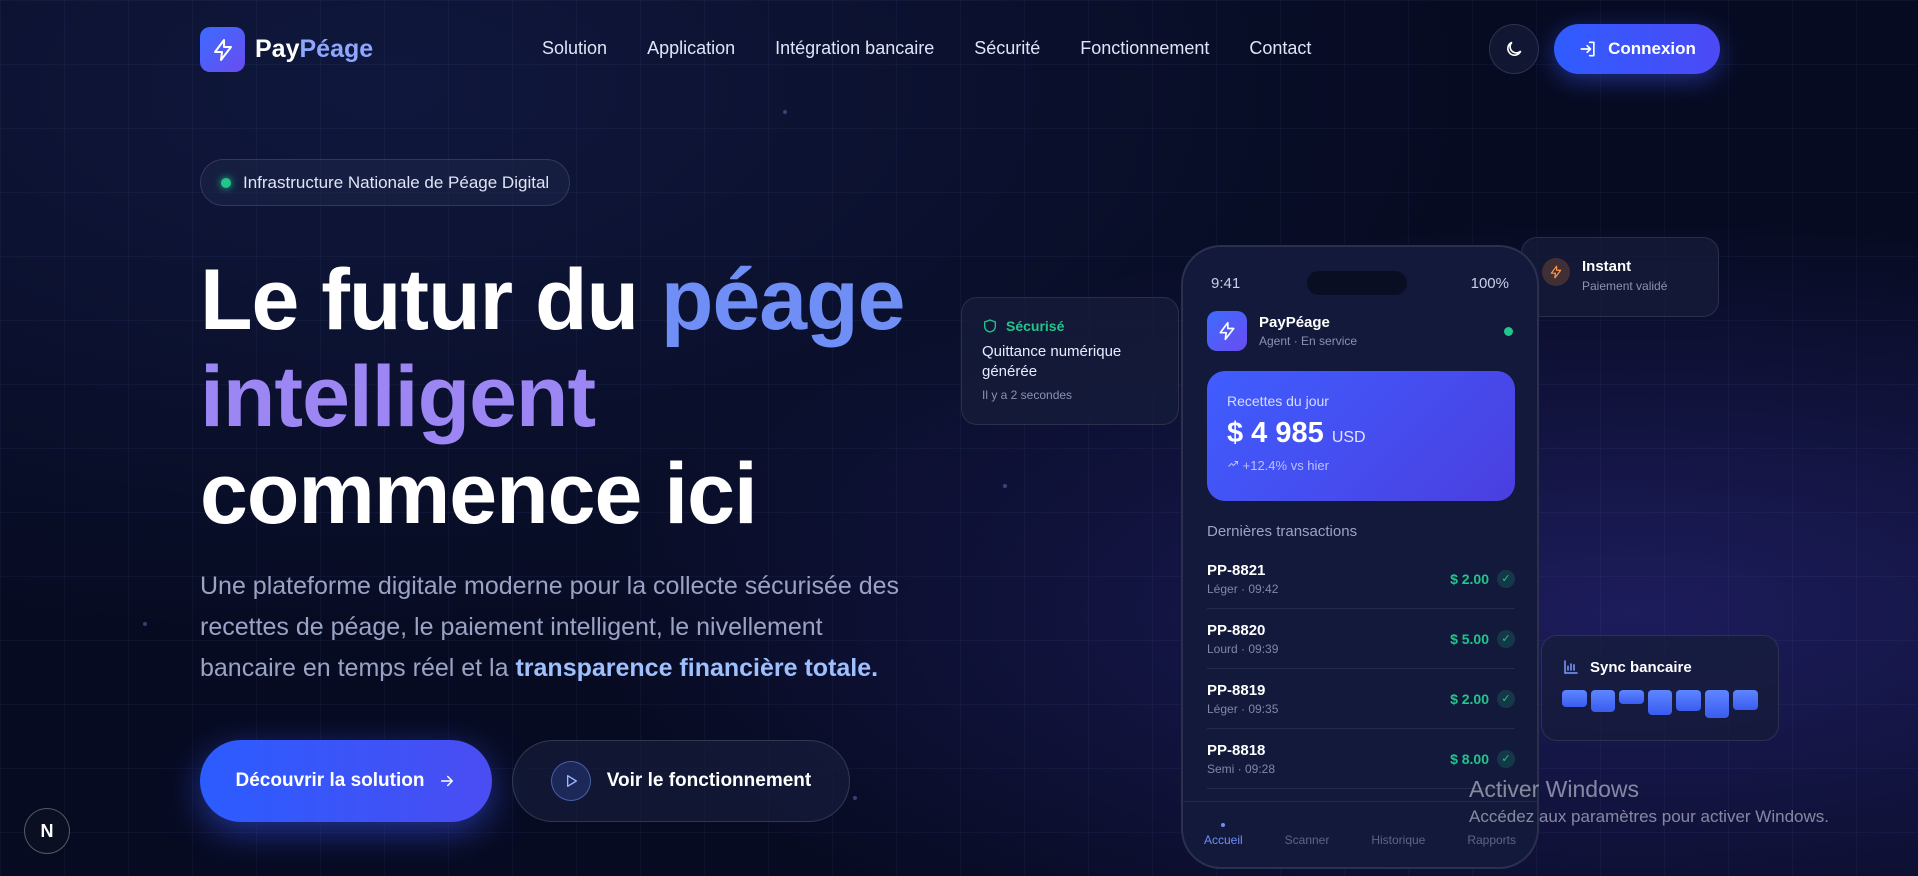 The height and width of the screenshot is (876, 1918). Describe the element at coordinates (1307, 840) in the screenshot. I see `tab-scanner: Scanner` at that location.